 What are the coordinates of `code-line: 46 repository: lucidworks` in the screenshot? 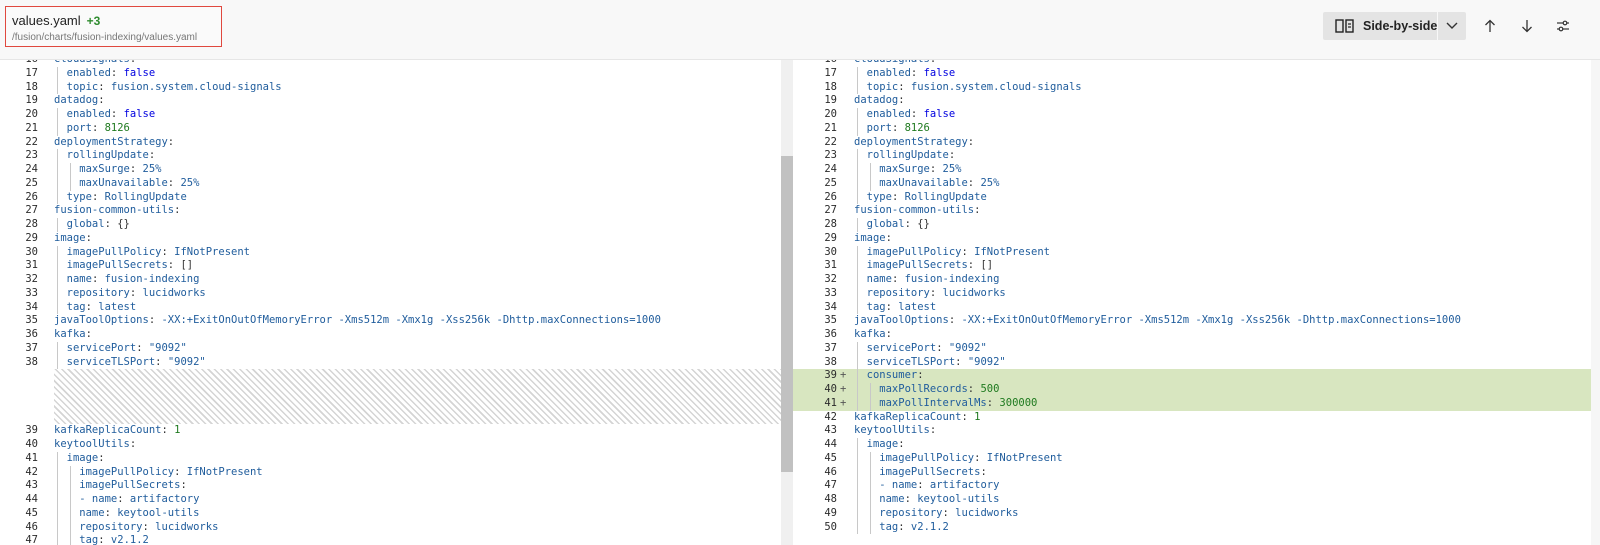 It's located at (390, 527).